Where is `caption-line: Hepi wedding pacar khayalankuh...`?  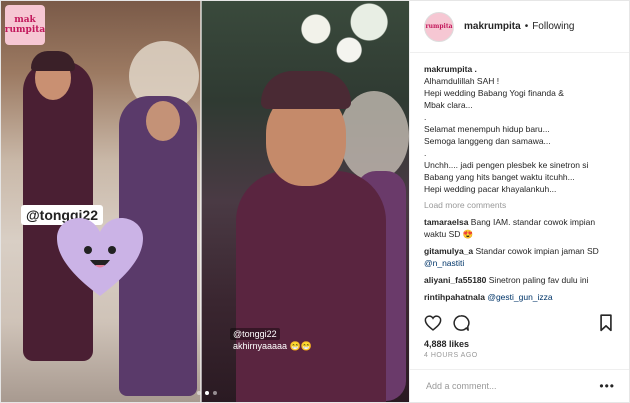
caption-line: Hepi wedding pacar khayalankuh... is located at coordinates (490, 189).